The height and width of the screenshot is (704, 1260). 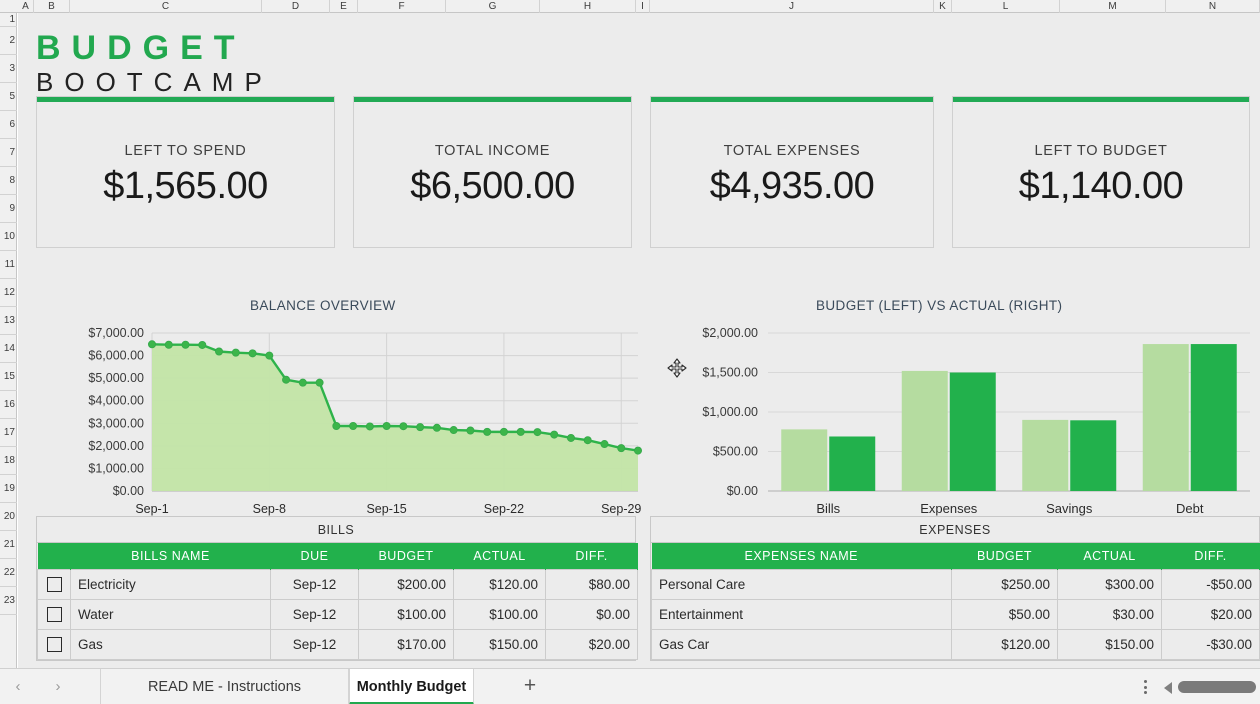 I want to click on column-header-d: D, so click(x=296, y=6).